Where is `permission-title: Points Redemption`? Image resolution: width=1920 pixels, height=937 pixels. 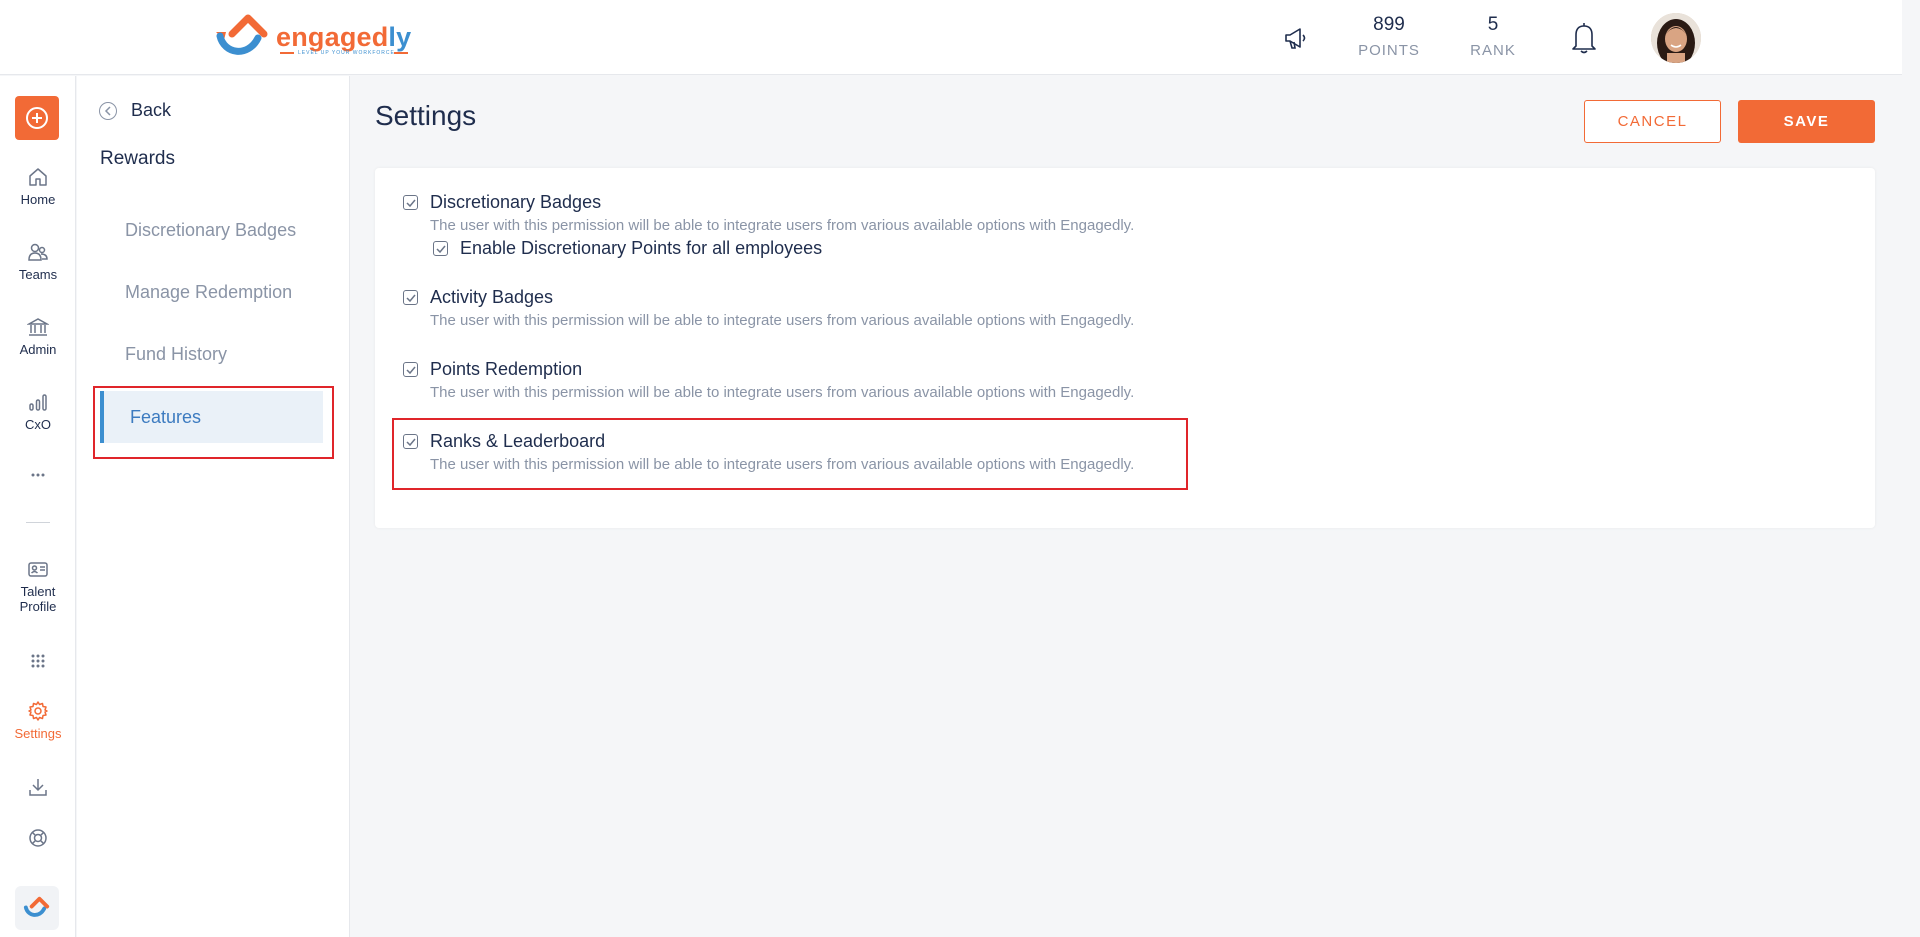 permission-title: Points Redemption is located at coordinates (506, 369).